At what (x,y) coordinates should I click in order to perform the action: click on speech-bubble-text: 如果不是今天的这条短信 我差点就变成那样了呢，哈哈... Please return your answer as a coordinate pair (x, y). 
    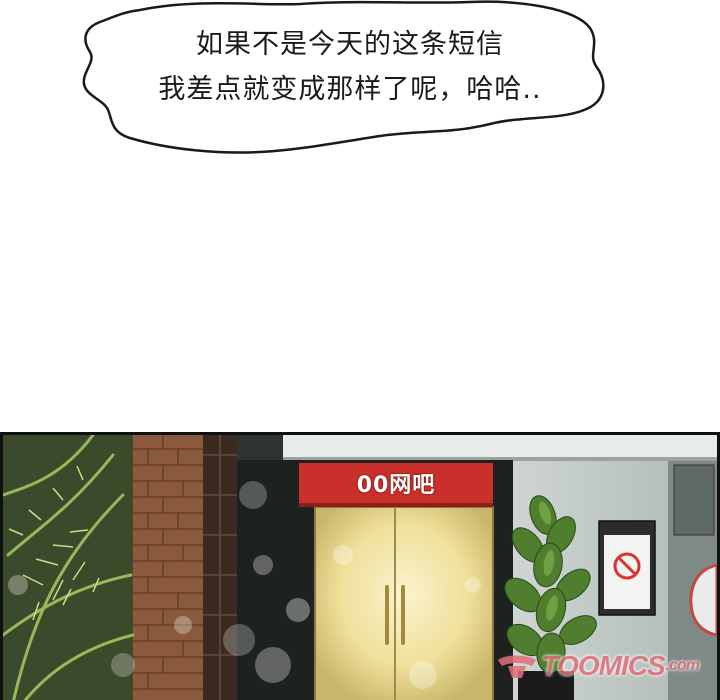
    Looking at the image, I should click on (350, 67).